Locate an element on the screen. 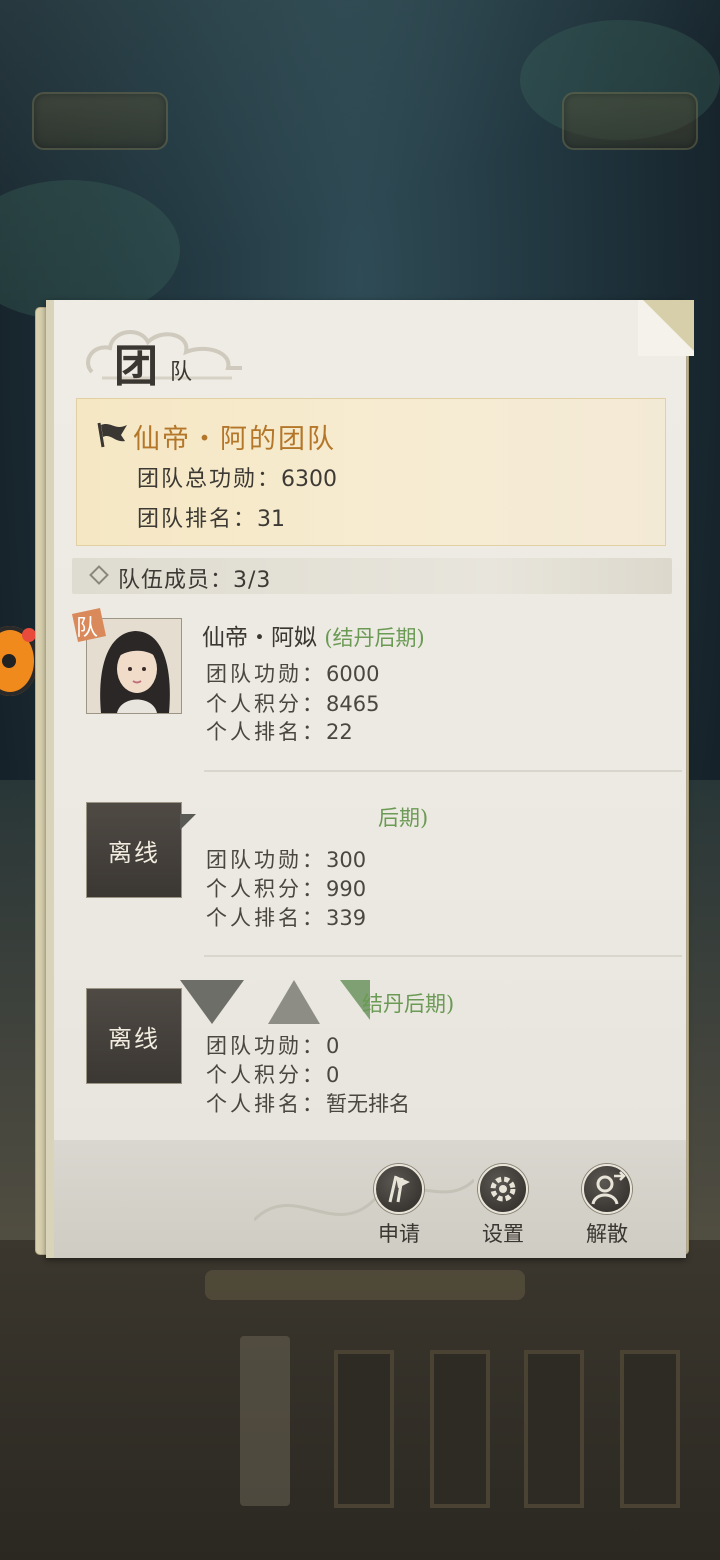 The height and width of the screenshot is (1560, 720). apply-label: 申请 is located at coordinates (399, 1234).